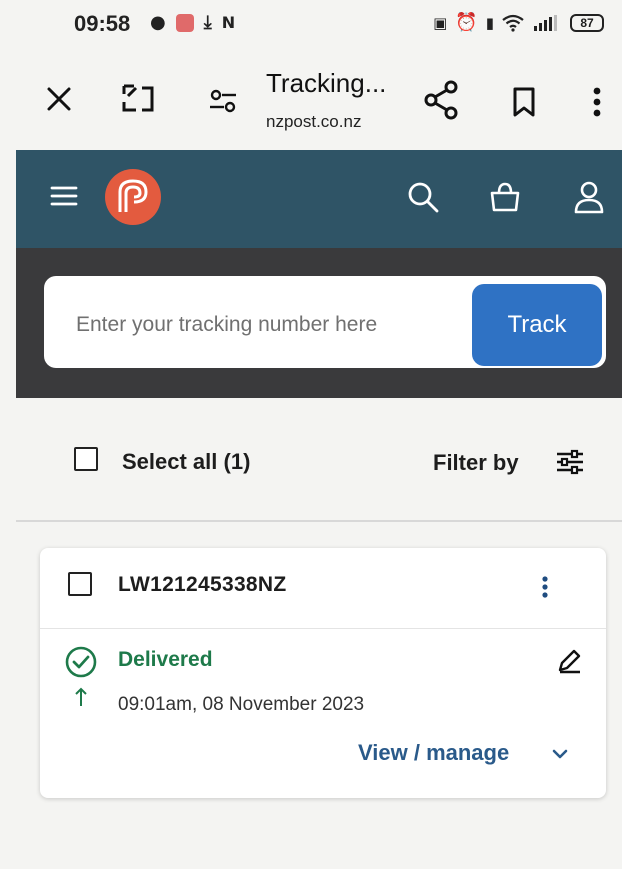  I want to click on nz-post-logo, so click(133, 197).